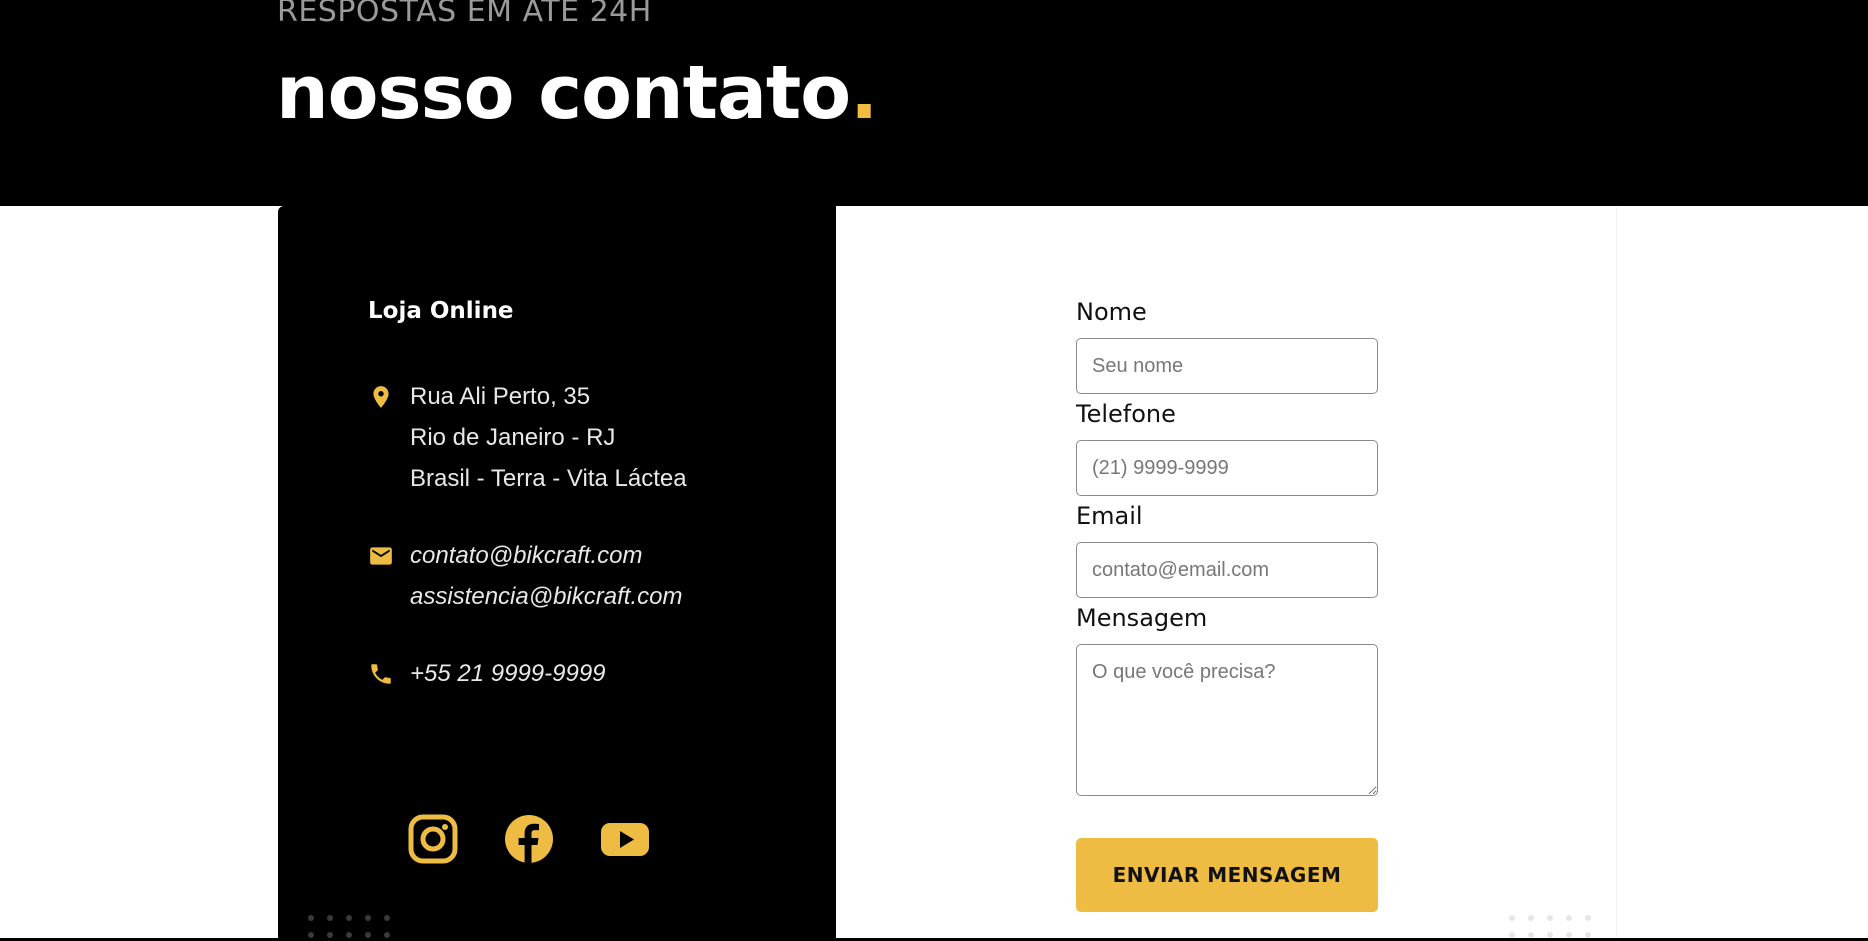 The height and width of the screenshot is (941, 1868). What do you see at coordinates (1109, 516) in the screenshot?
I see `email-label: Email` at bounding box center [1109, 516].